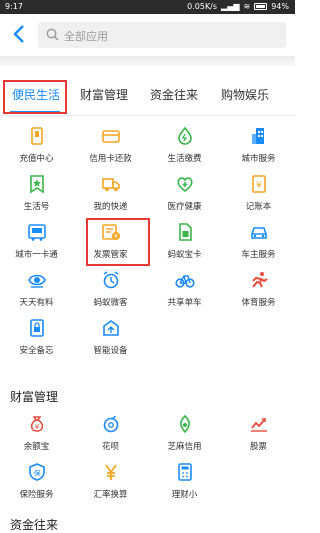 This screenshot has width=320, height=533. I want to click on search-input: 全部应用, so click(162, 35).